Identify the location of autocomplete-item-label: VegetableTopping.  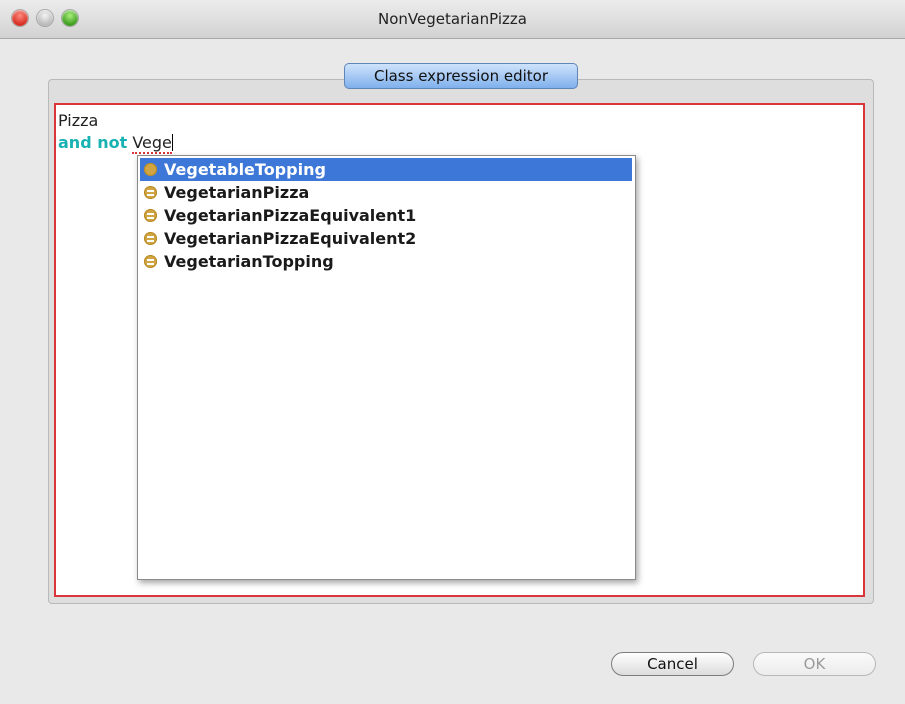
(245, 169).